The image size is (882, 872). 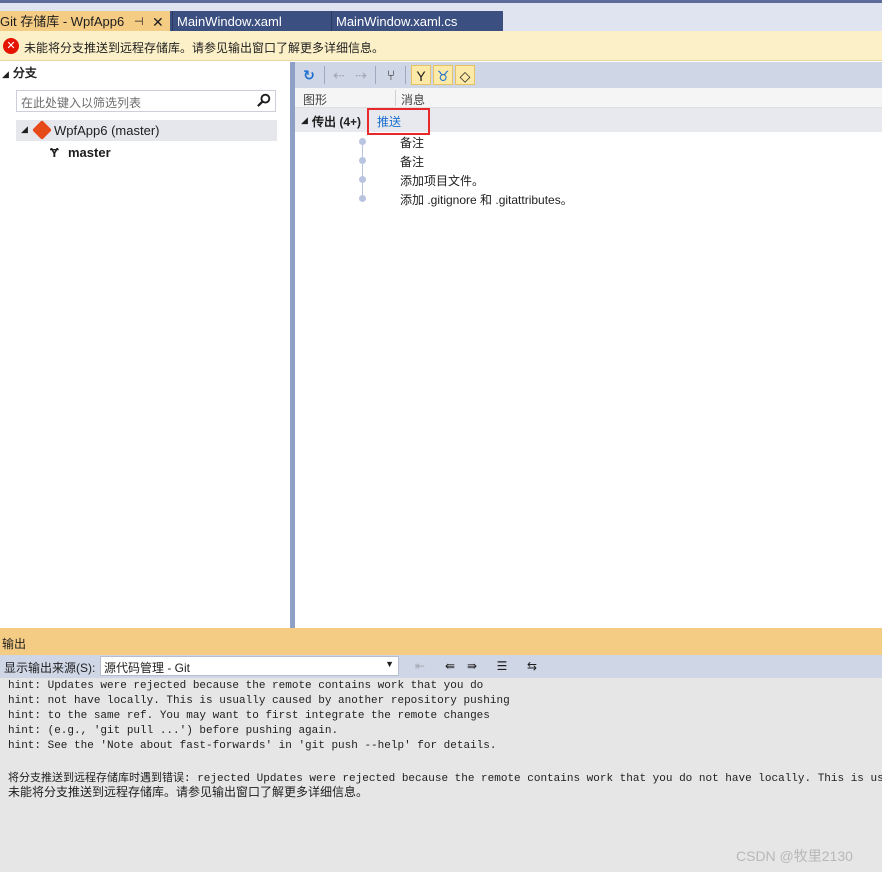 I want to click on branches-header-label: 分支, so click(x=24, y=73).